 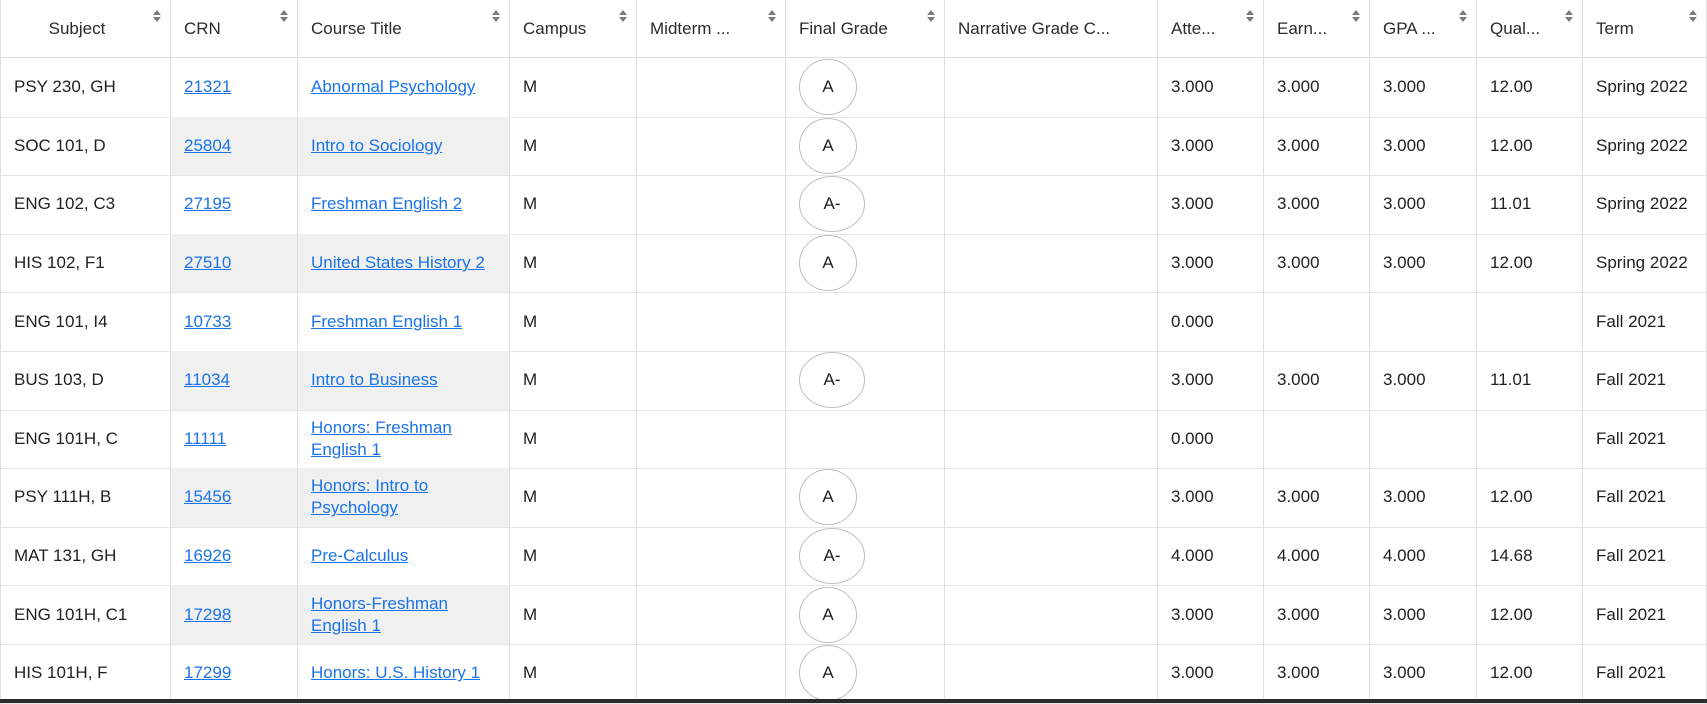 What do you see at coordinates (85, 263) in the screenshot?
I see `subject-cell: HIS 102, F1` at bounding box center [85, 263].